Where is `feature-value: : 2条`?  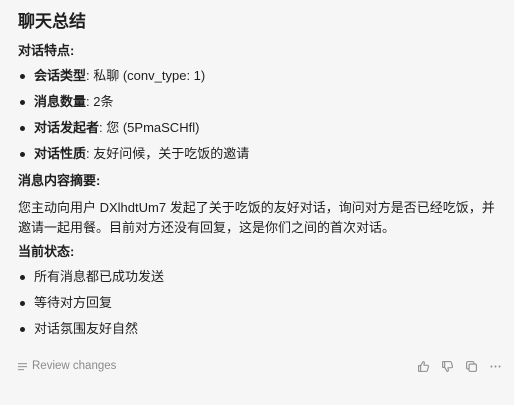
feature-value: : 2条 is located at coordinates (100, 101).